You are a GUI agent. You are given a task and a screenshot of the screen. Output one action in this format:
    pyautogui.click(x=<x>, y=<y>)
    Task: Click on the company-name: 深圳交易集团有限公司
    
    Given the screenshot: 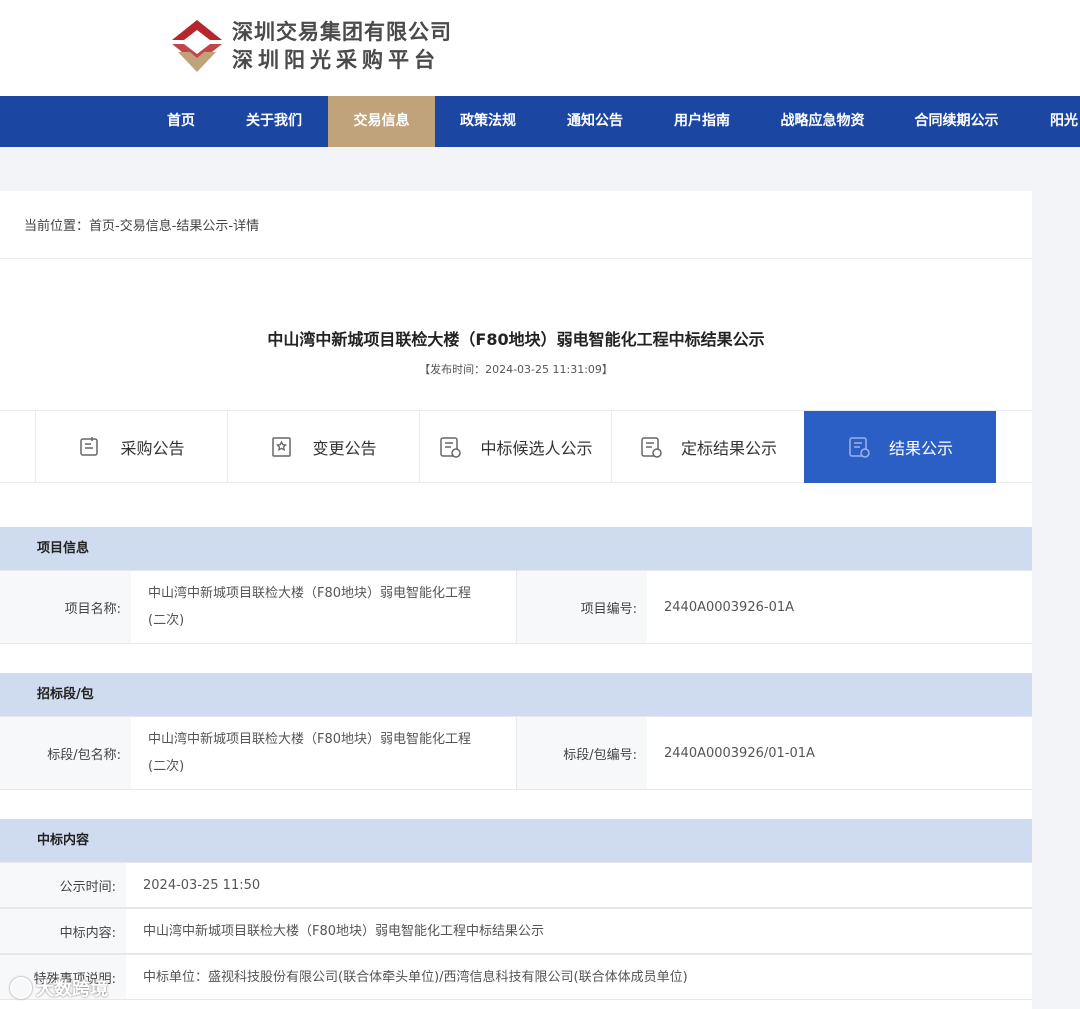 What is the action you would take?
    pyautogui.click(x=342, y=32)
    